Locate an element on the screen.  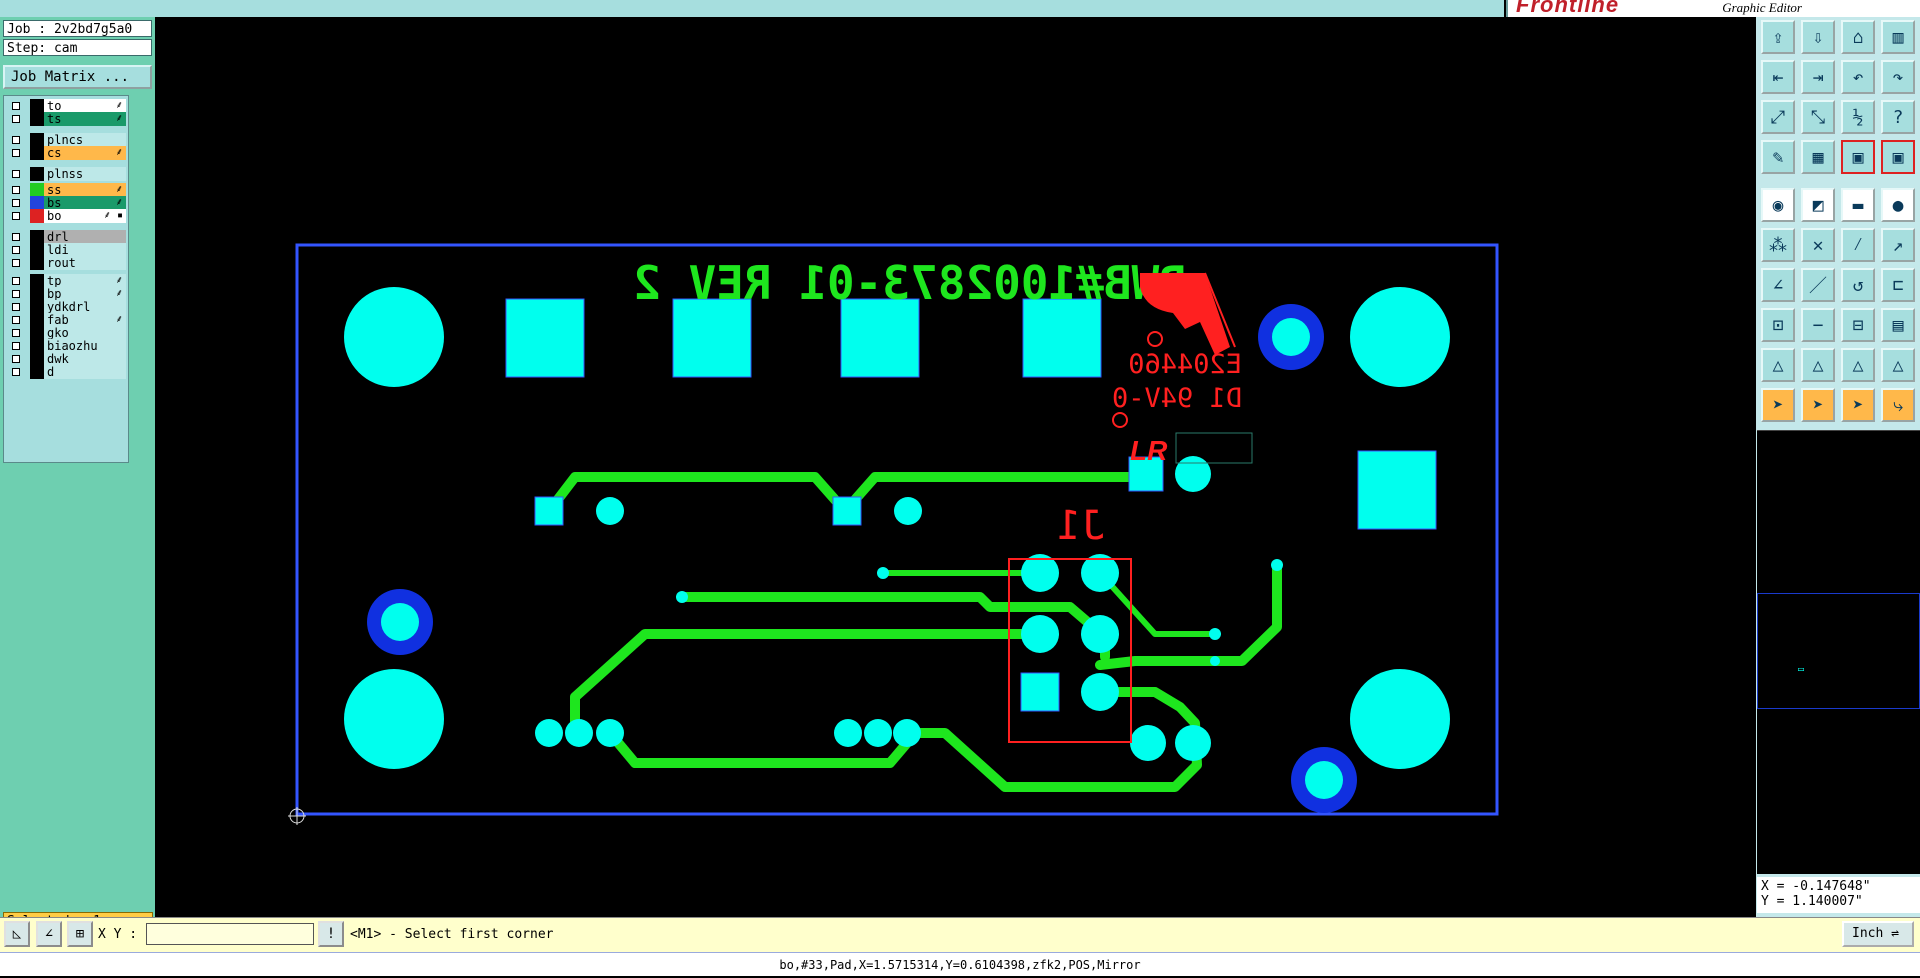
brand-logo: Frontline is located at coordinates (1568, 8).